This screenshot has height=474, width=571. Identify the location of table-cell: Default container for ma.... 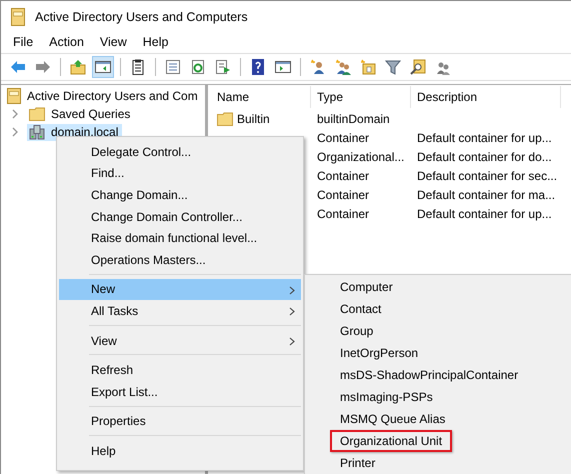
(486, 195).